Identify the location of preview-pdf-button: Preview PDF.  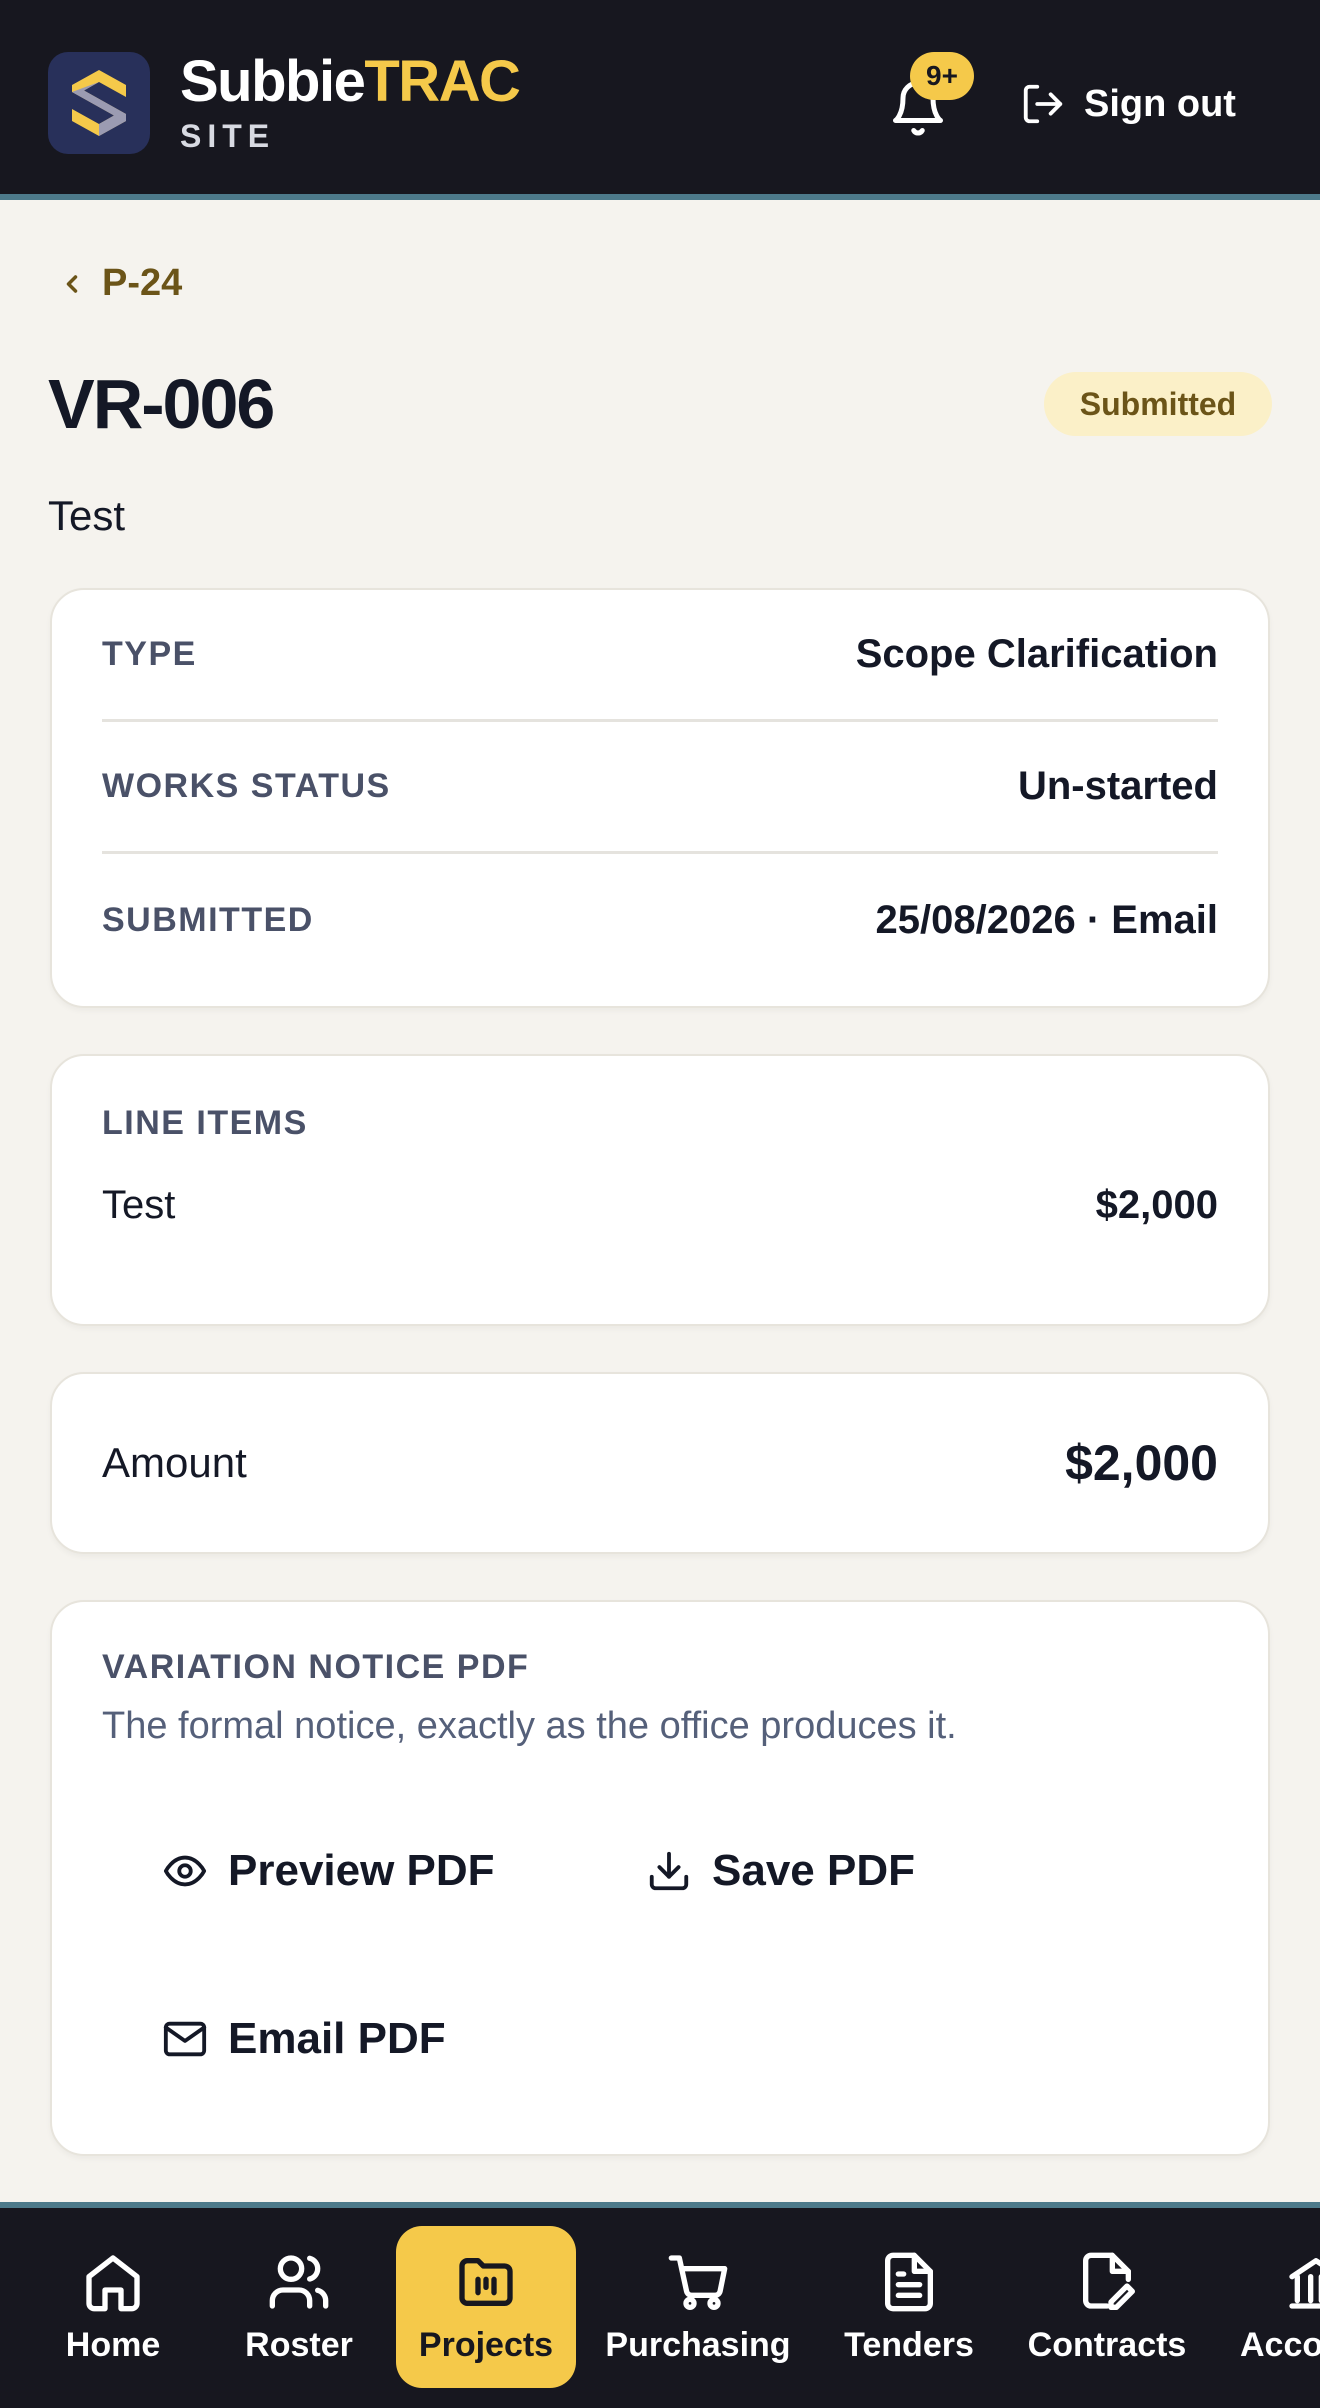
(328, 1871).